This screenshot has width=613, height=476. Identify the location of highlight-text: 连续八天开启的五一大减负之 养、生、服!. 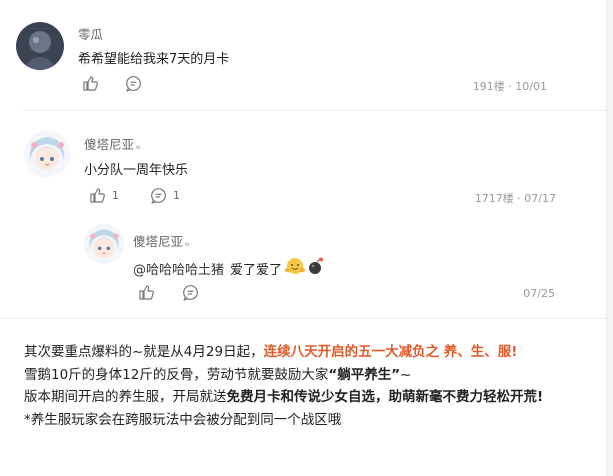
(390, 352).